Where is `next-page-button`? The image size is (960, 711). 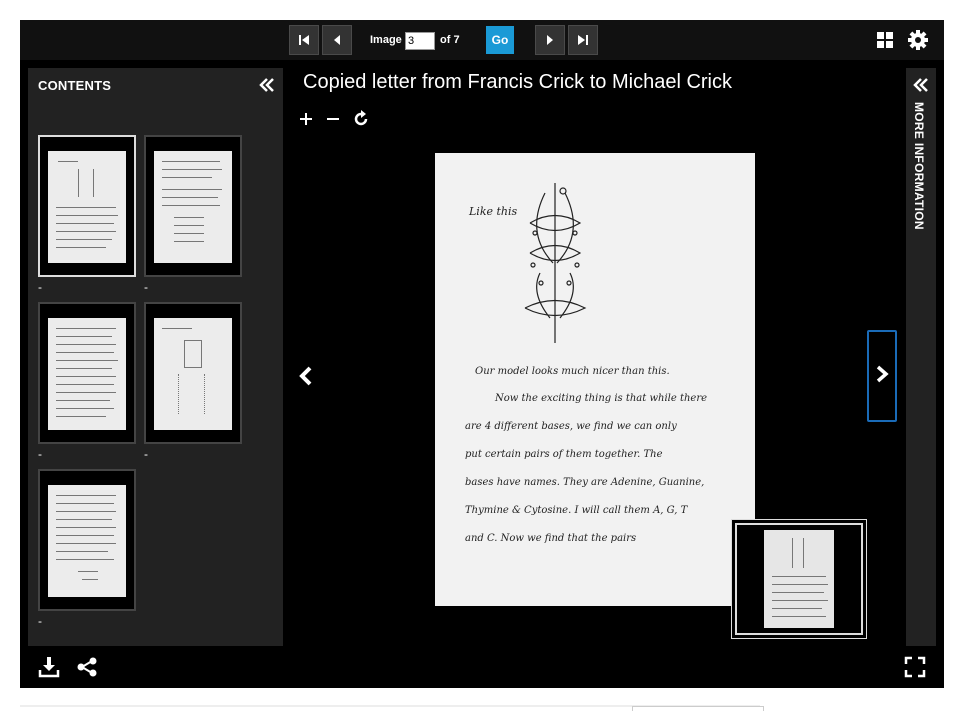
next-page-button is located at coordinates (550, 40).